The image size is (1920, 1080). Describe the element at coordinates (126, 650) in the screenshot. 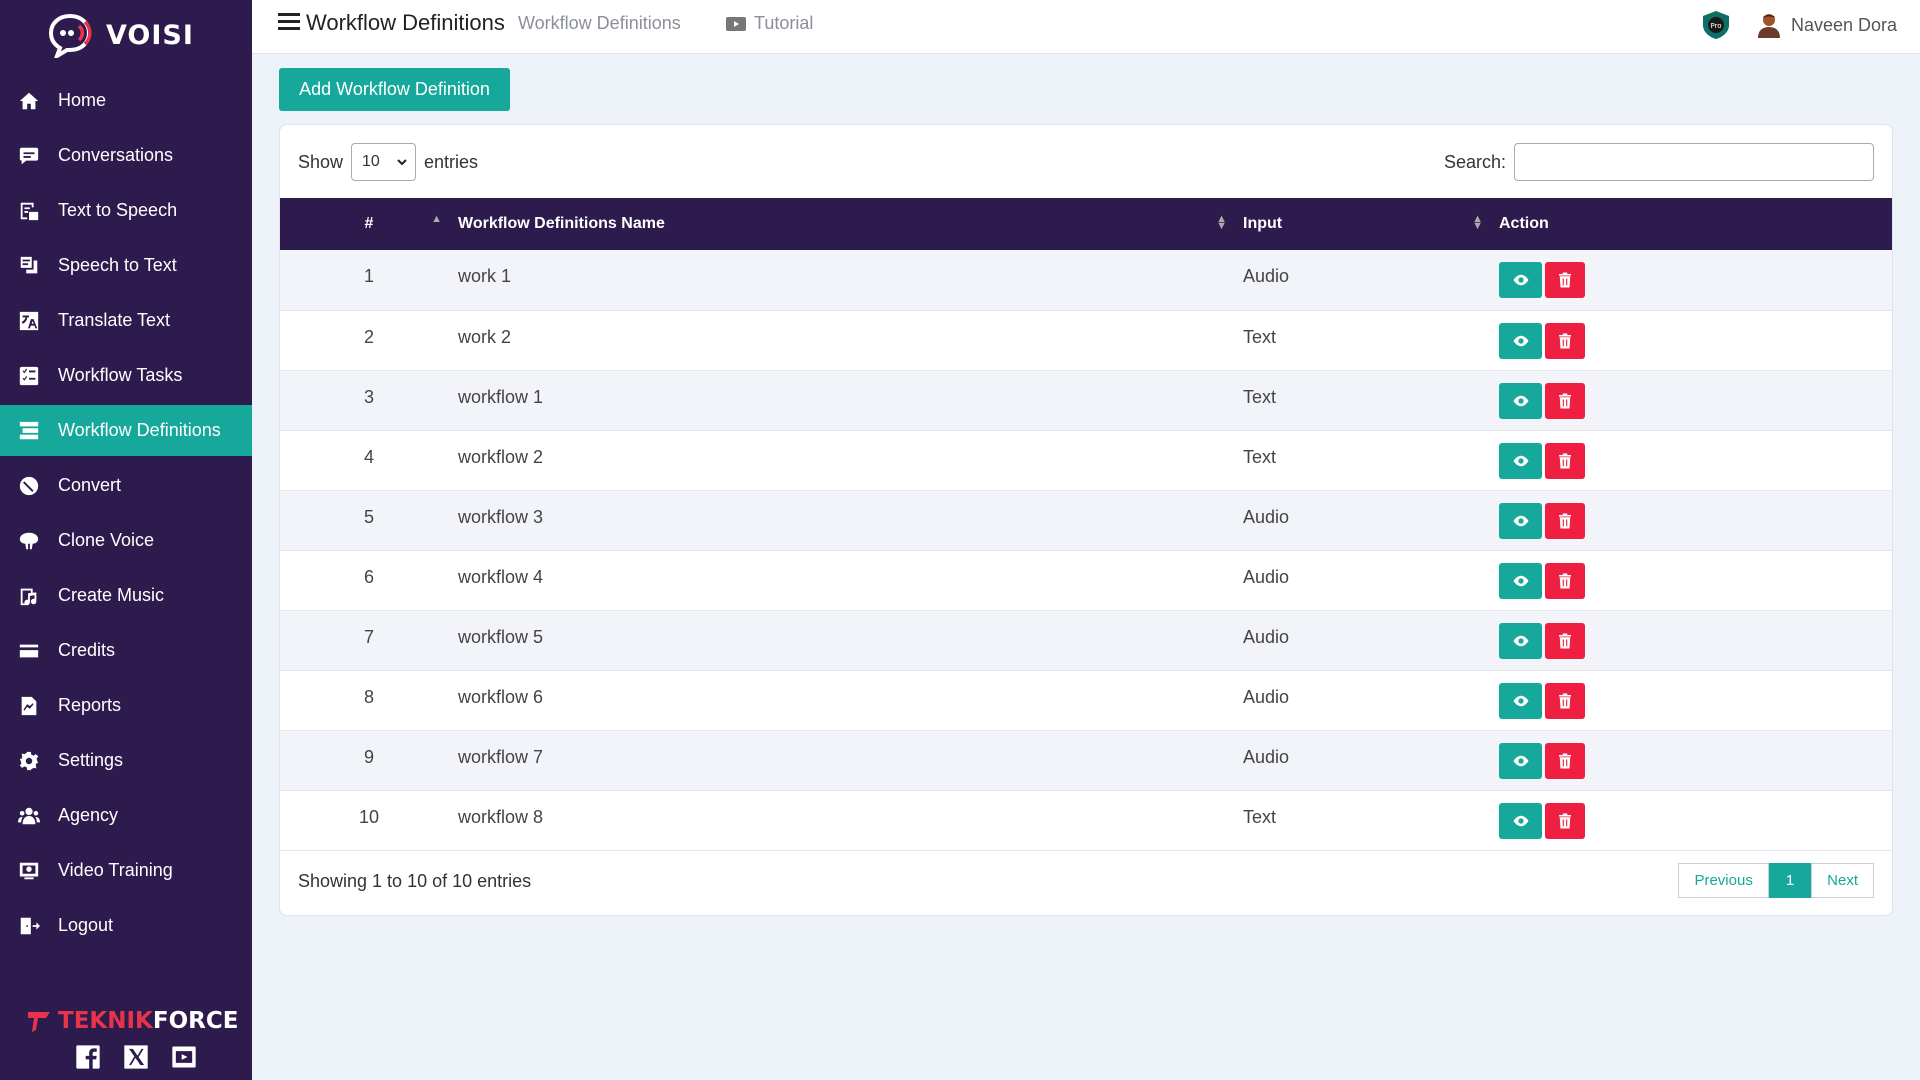

I see `sidebar-item-credits: Credits` at that location.